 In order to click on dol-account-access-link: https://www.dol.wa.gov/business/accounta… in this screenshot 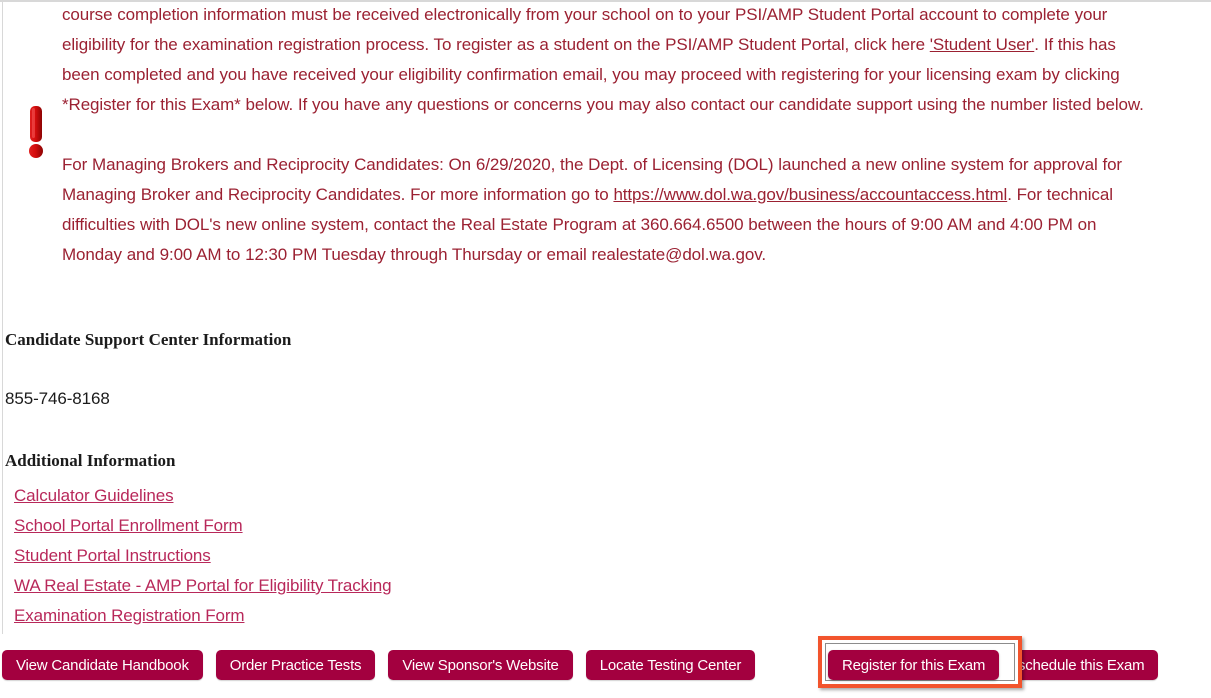, I will do `click(810, 194)`.